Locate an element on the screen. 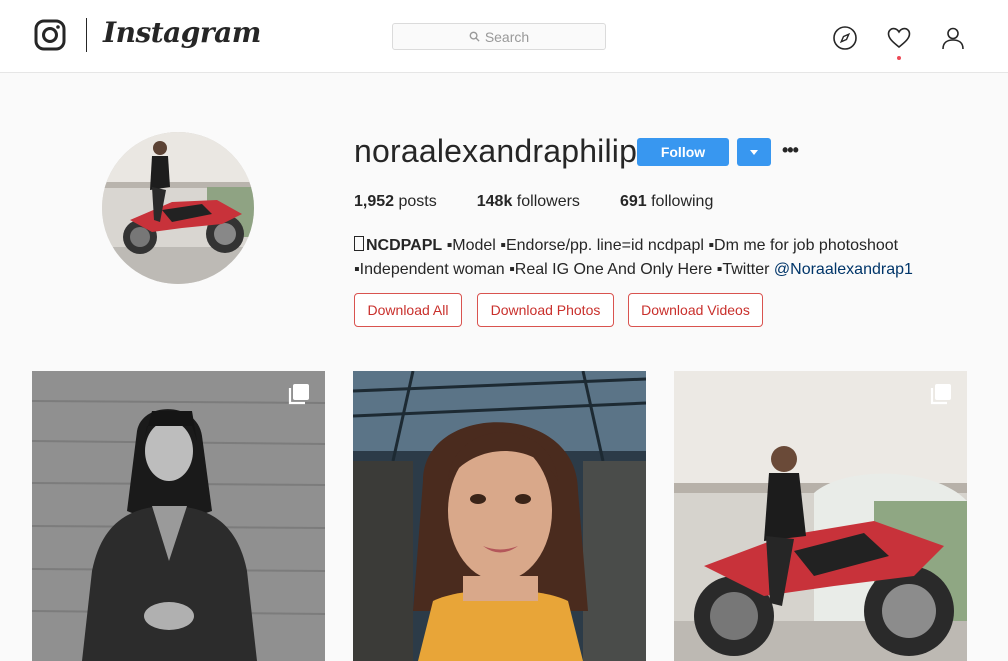 Image resolution: width=1008 pixels, height=661 pixels. download-photos-button: Download Photos is located at coordinates (545, 310).